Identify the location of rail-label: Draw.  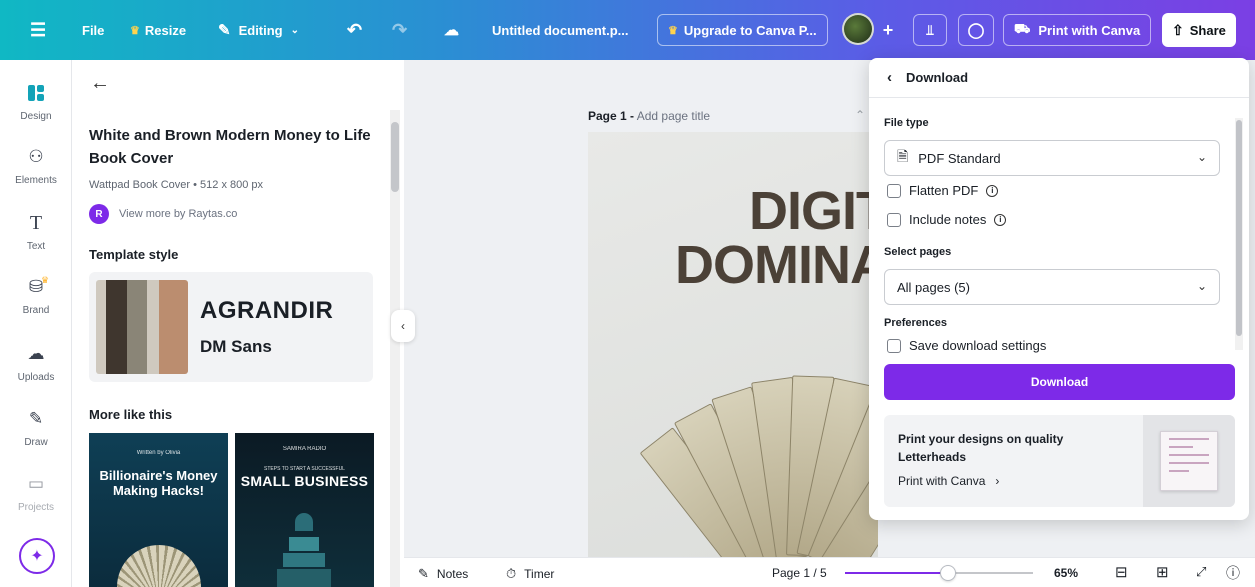
(36, 442).